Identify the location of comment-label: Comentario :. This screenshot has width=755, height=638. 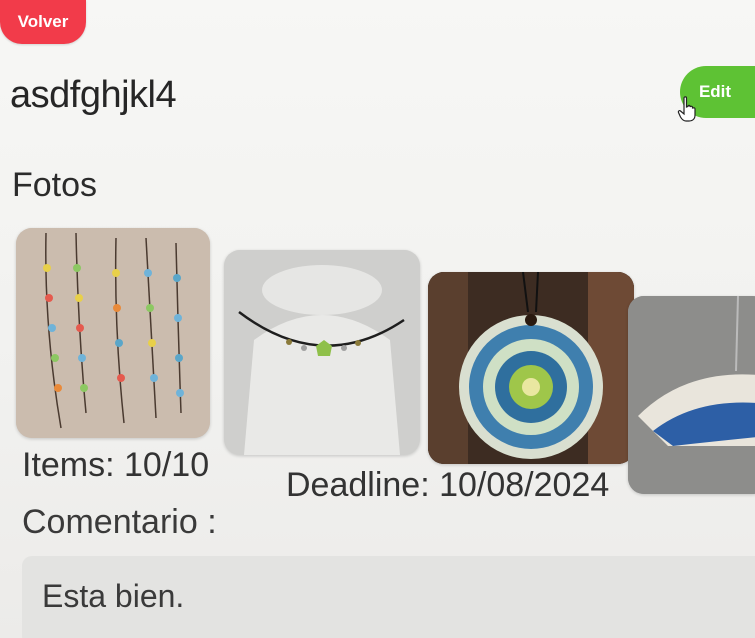
(119, 522).